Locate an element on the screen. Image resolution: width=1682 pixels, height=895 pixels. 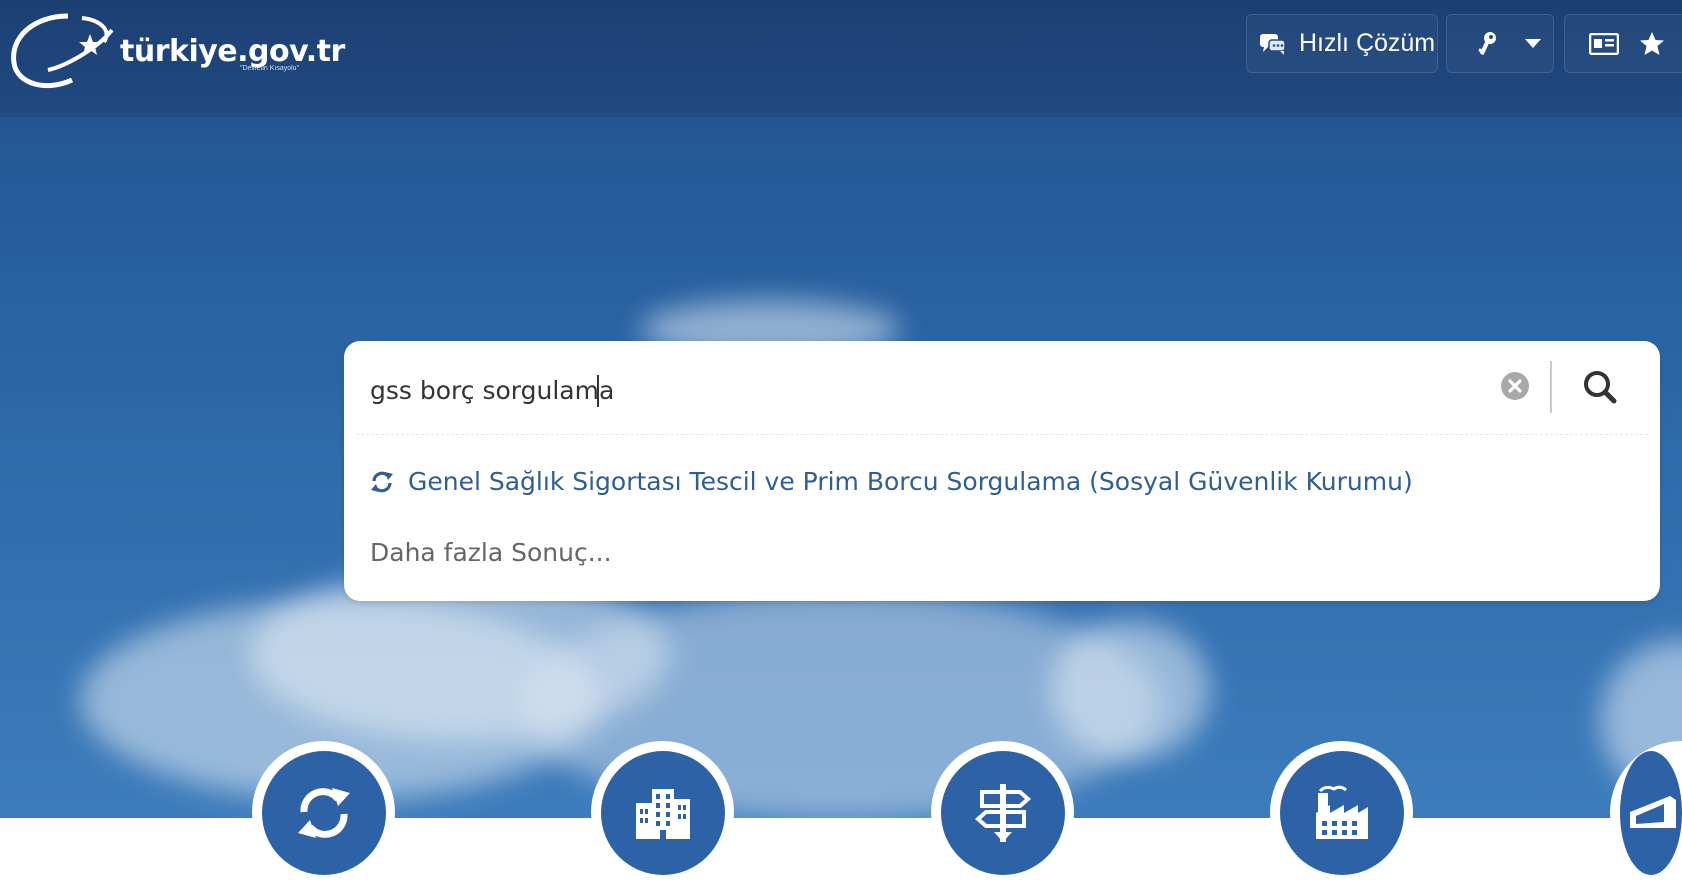
factory-icon is located at coordinates (1341, 812).